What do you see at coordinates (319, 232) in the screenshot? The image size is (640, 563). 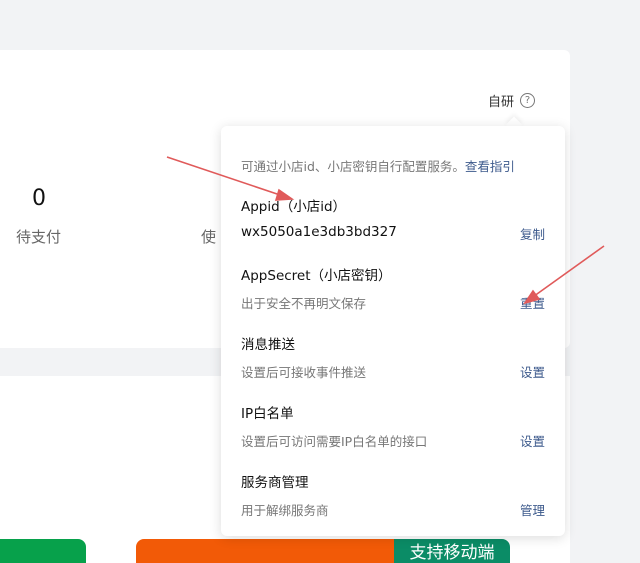 I see `appid-value: wx5050a1e3db3bd327` at bounding box center [319, 232].